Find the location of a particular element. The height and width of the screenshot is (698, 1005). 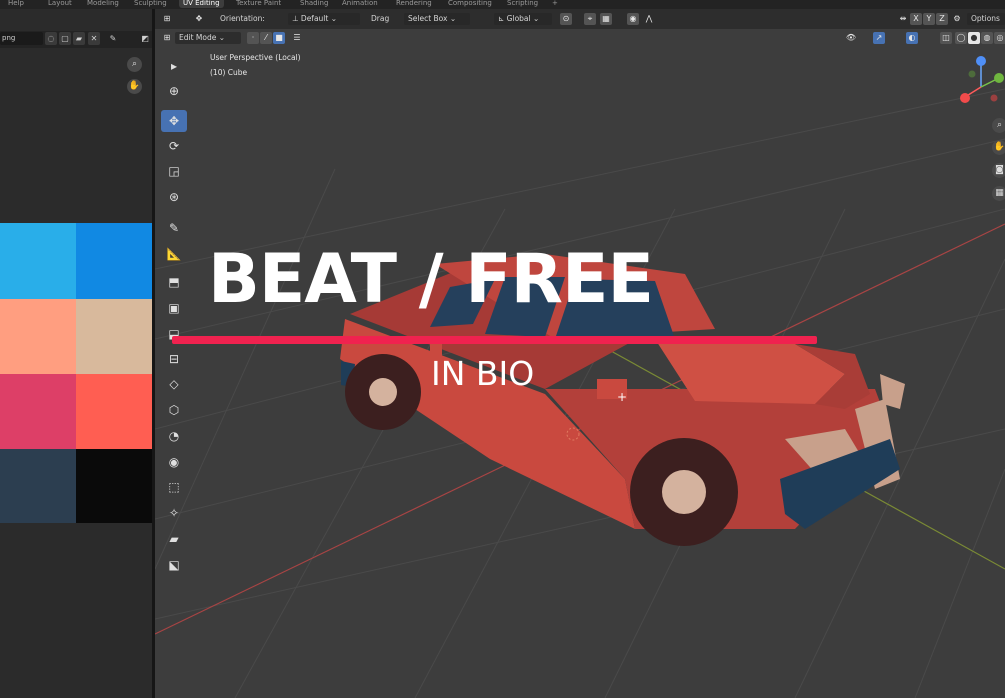

solid-shading-icon: ● is located at coordinates (974, 38).